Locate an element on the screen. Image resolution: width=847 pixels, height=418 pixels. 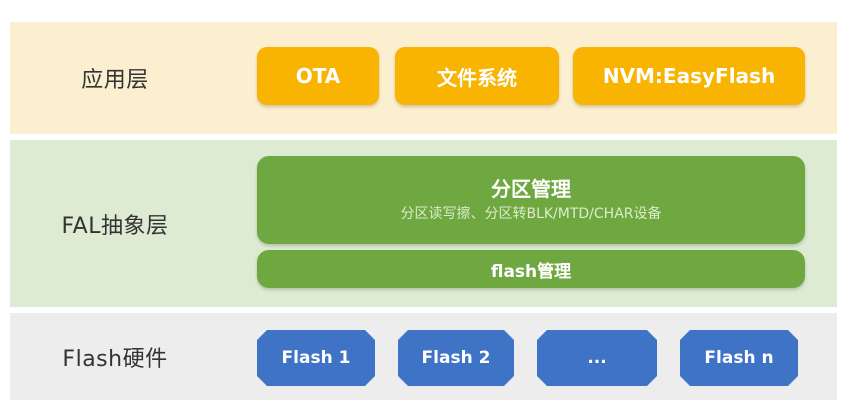
flash-2-box: Flash 2 is located at coordinates (456, 358).